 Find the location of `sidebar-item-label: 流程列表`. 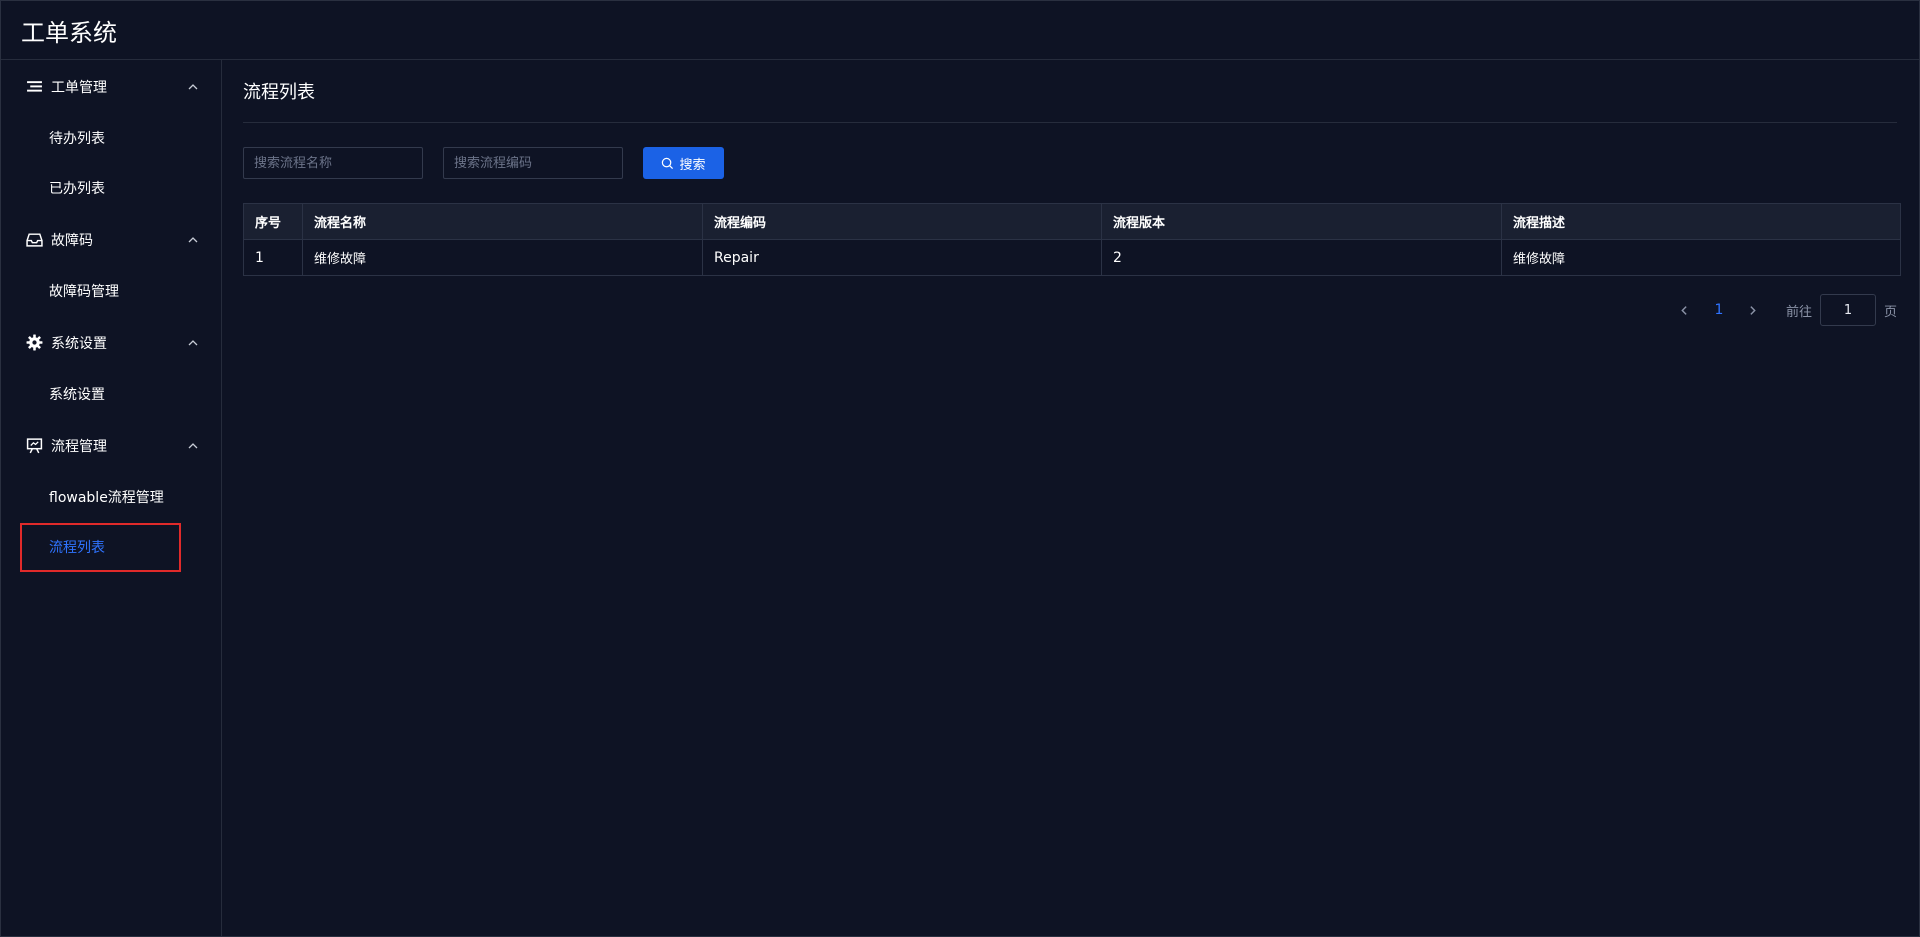

sidebar-item-label: 流程列表 is located at coordinates (77, 548).